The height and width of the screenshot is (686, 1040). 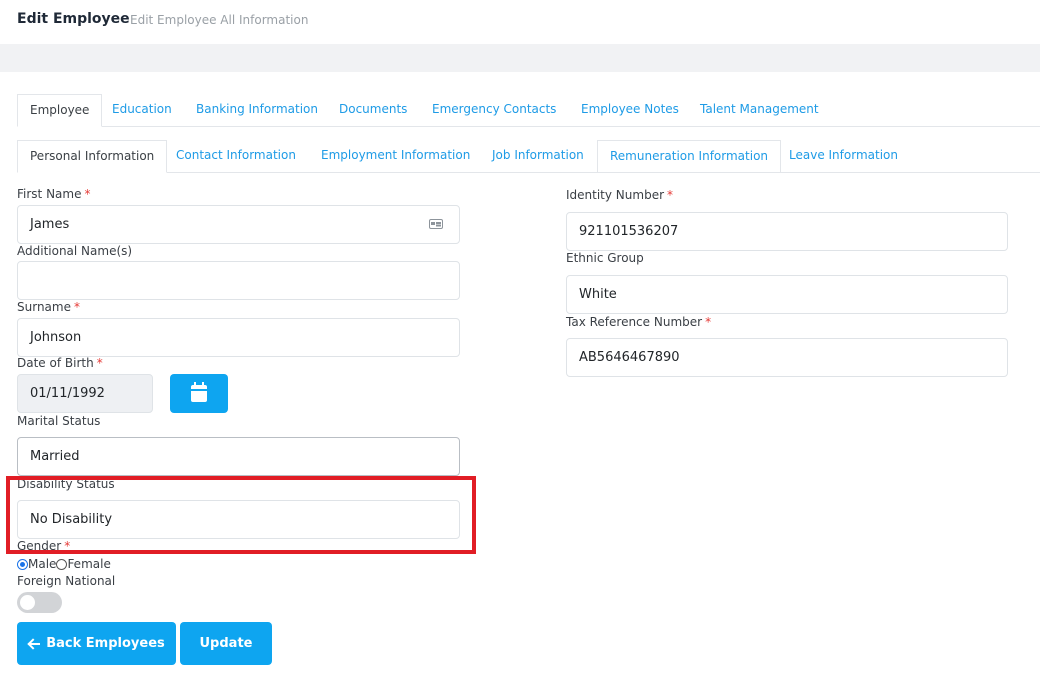 What do you see at coordinates (395, 156) in the screenshot?
I see `tab-employment-information: Employment Information` at bounding box center [395, 156].